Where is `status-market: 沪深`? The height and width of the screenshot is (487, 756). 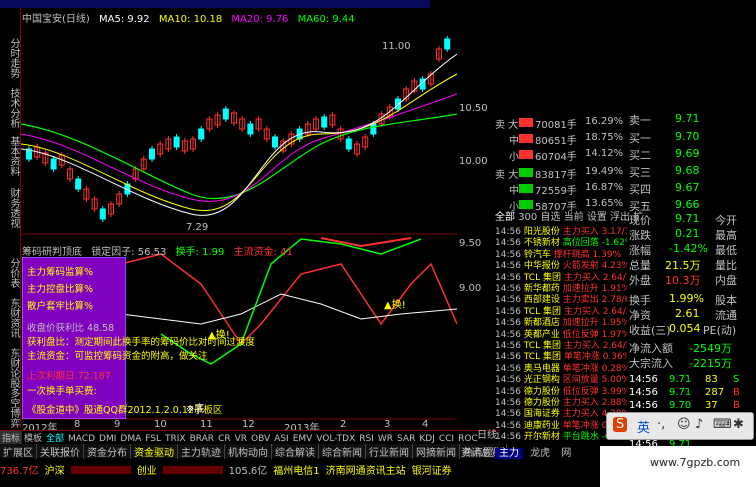
status-market: 沪深 is located at coordinates (55, 469).